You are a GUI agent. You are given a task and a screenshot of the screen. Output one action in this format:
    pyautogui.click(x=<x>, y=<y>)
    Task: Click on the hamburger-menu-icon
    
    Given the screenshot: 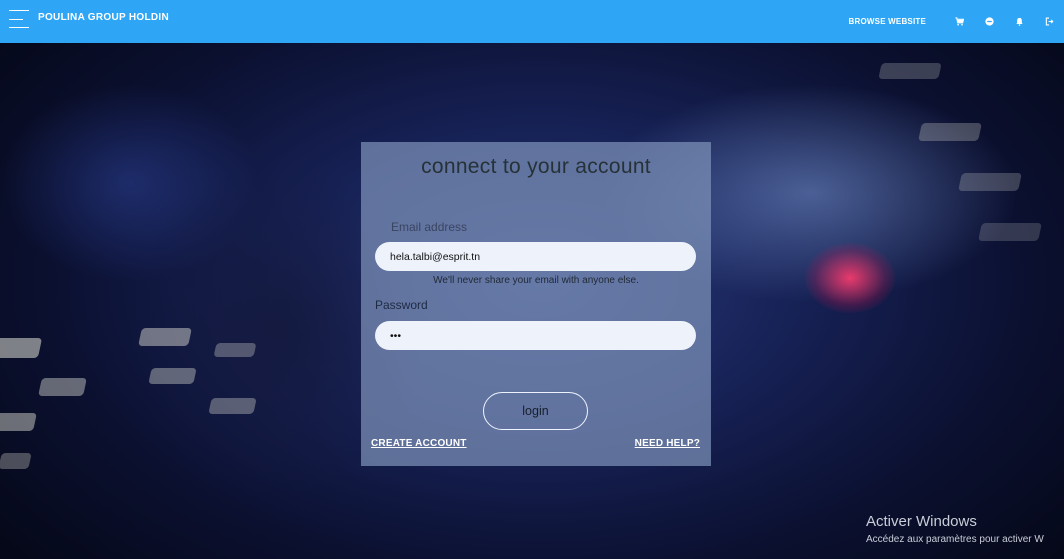 What is the action you would take?
    pyautogui.click(x=19, y=19)
    